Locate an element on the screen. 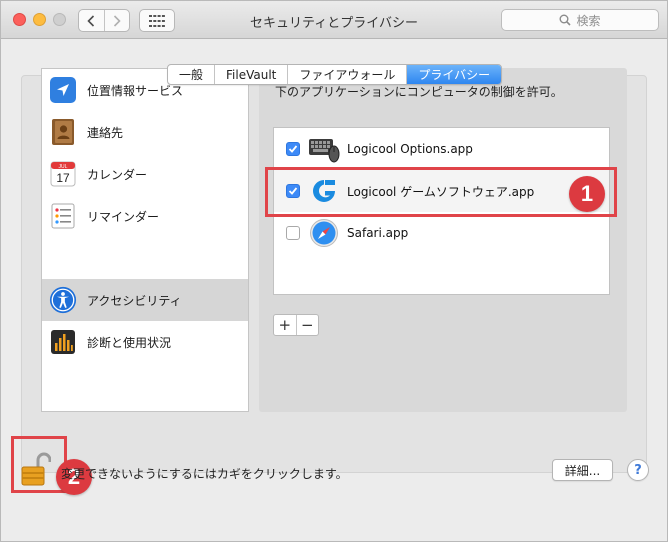  search-icon is located at coordinates (565, 20).